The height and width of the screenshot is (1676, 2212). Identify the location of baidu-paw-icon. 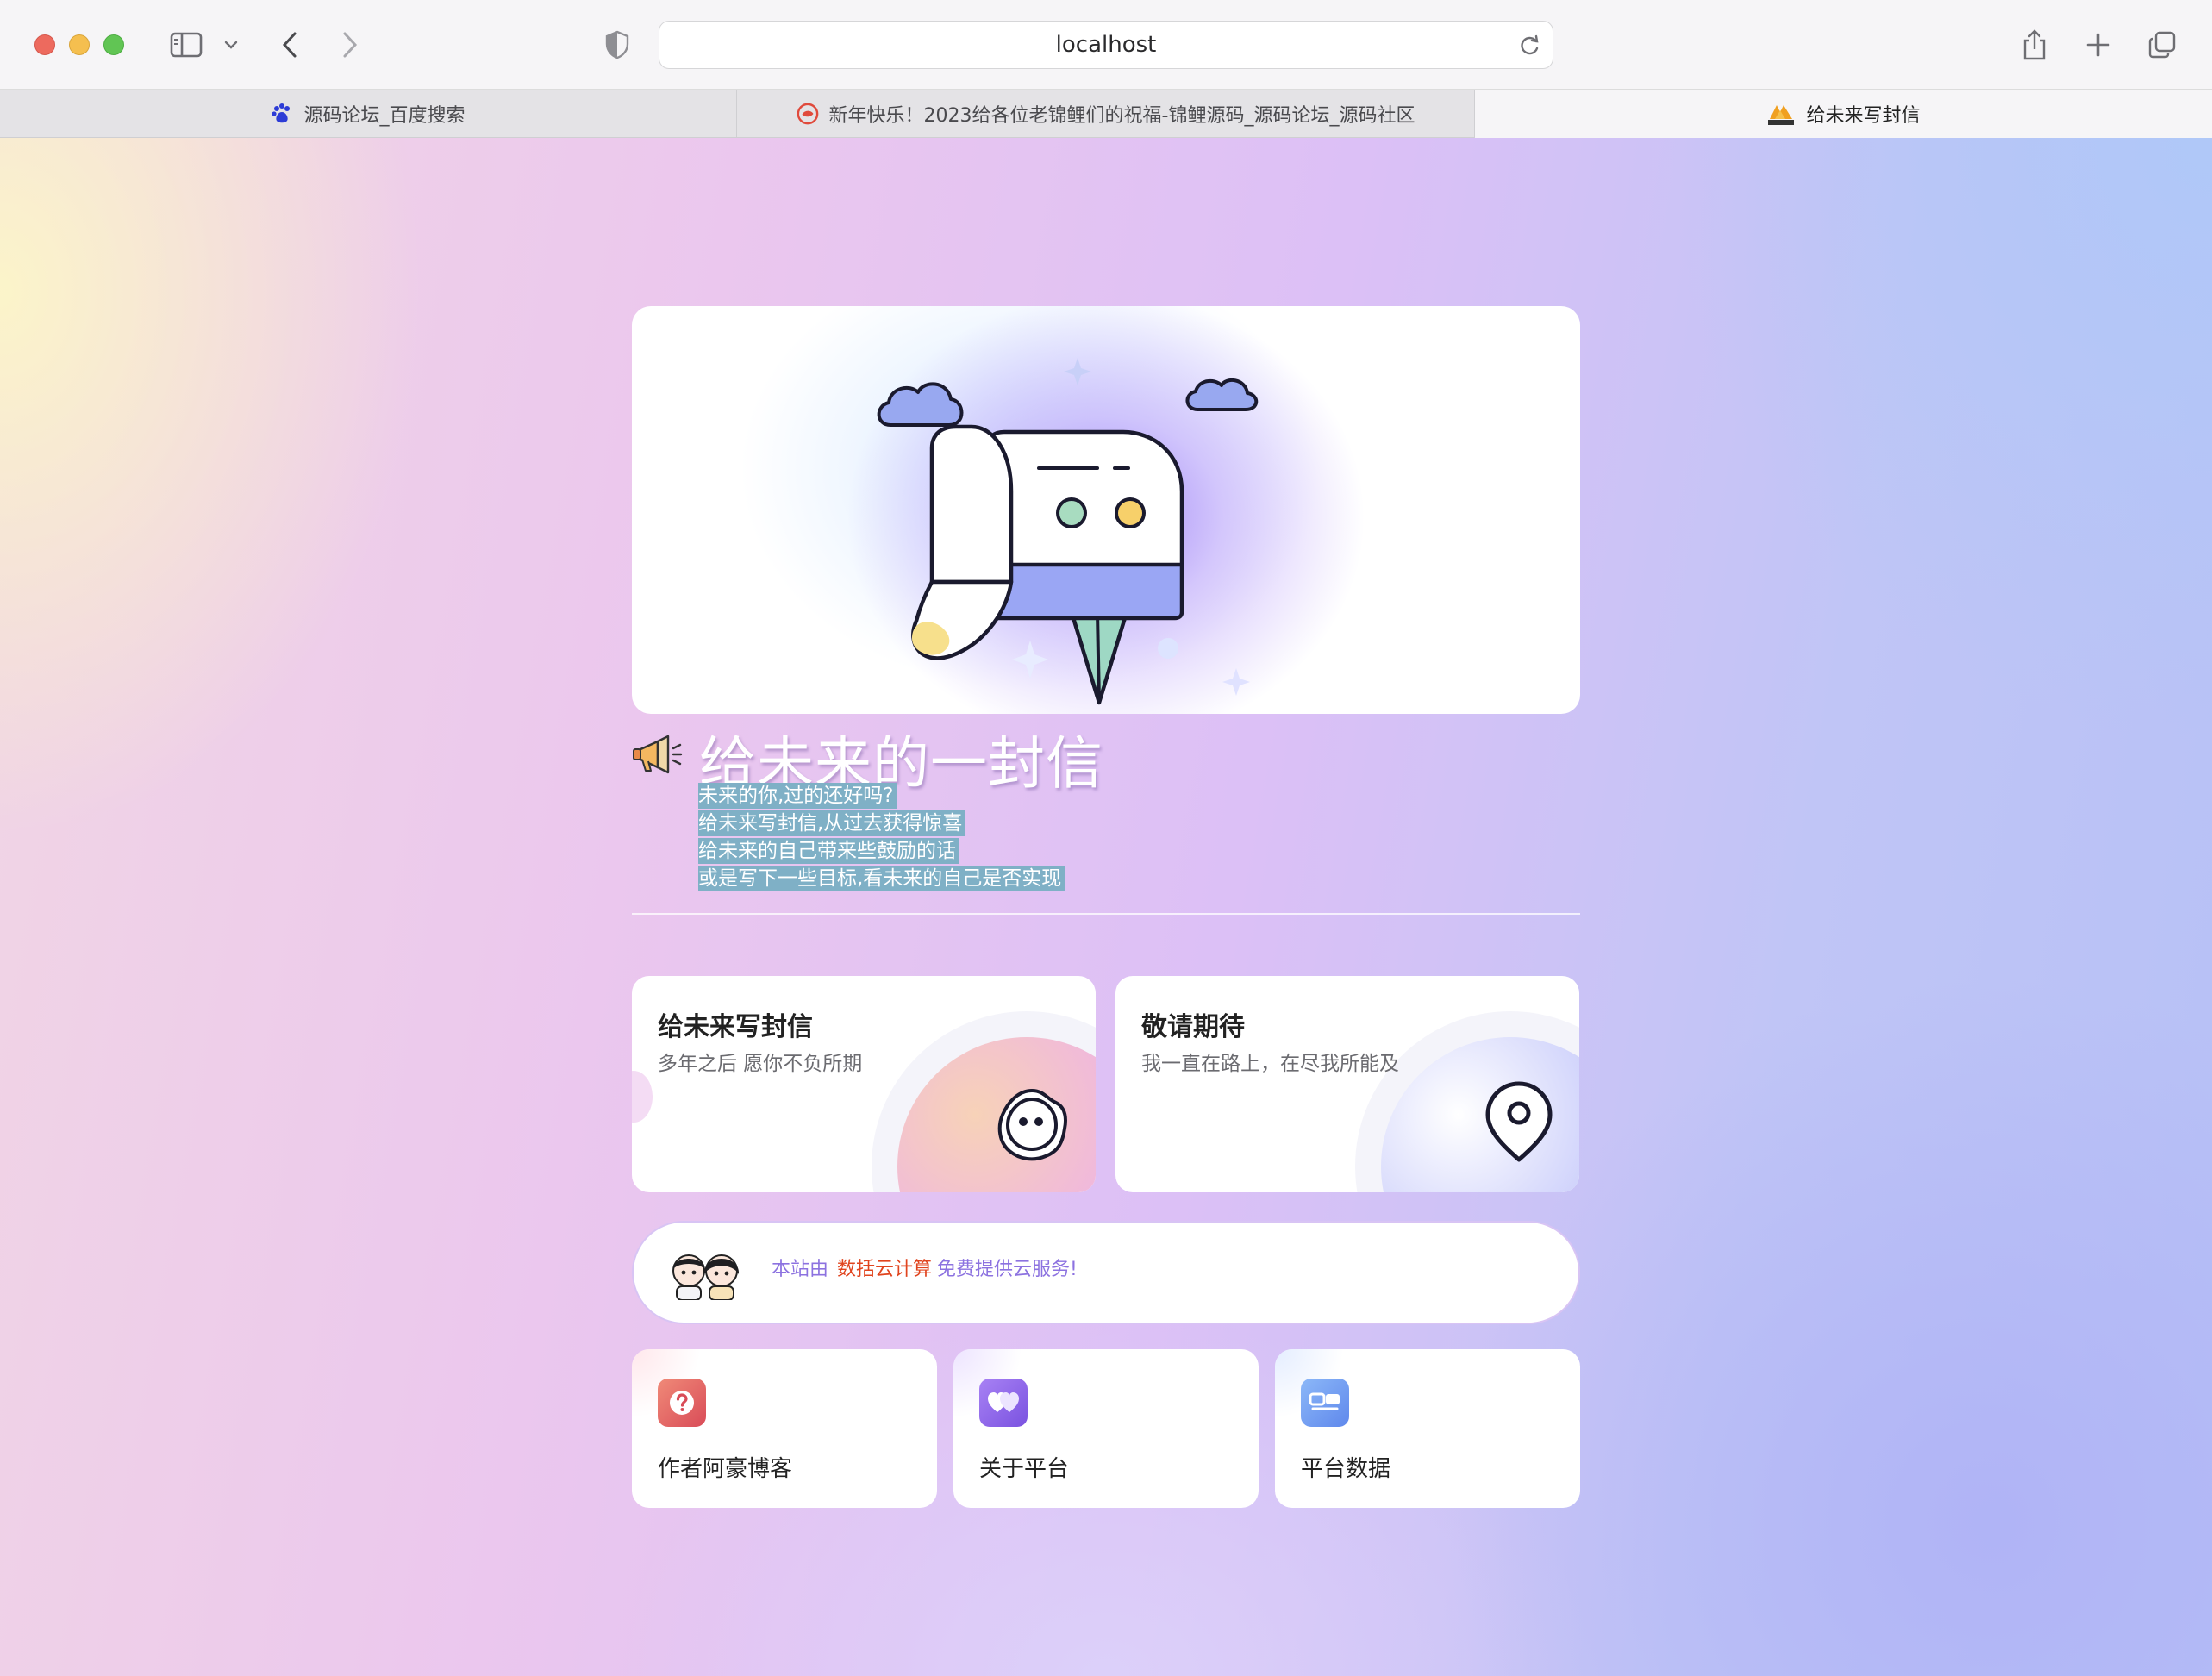
(282, 114).